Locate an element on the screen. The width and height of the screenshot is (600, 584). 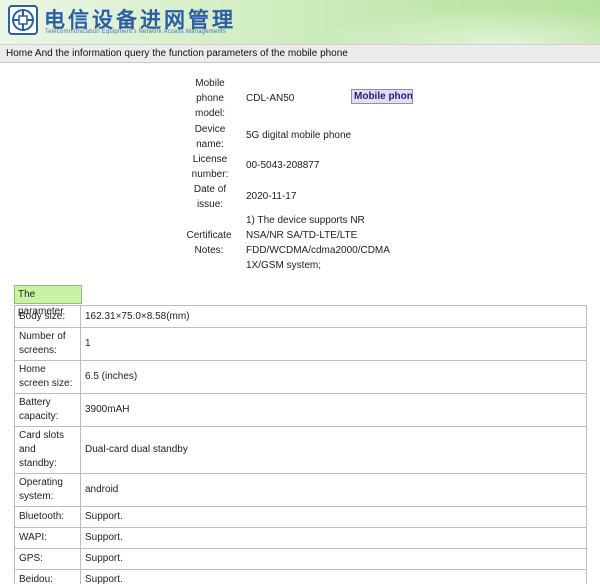
param-value: Dual-card dual standby is located at coordinates (333, 450).